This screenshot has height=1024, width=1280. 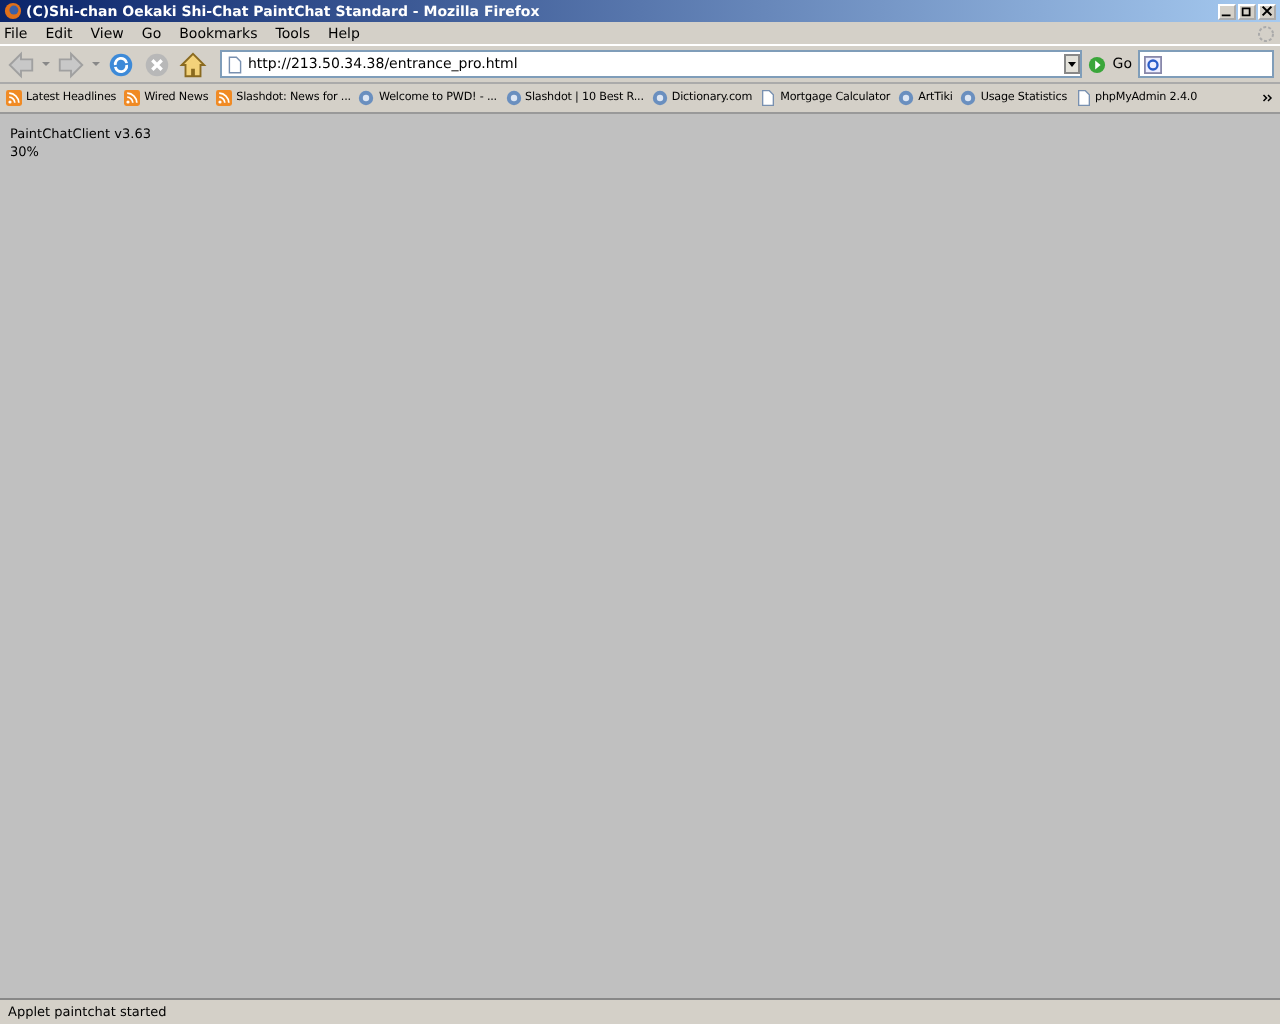 I want to click on minimize-button, so click(x=1227, y=11).